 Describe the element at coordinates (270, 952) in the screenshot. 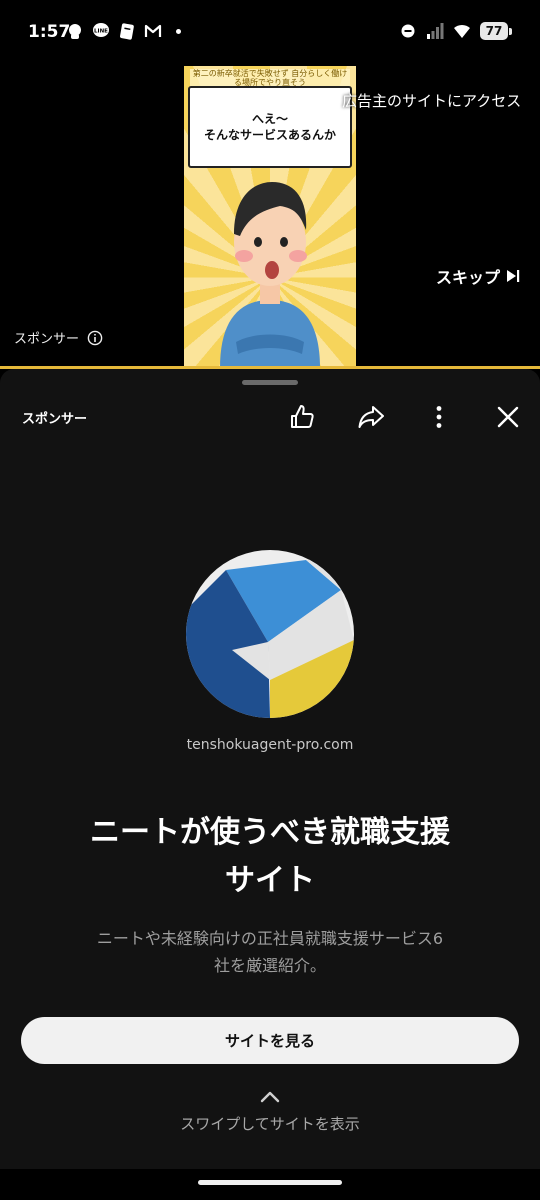

I see `ad-description: ニートや未経験向けの正社員就職支援サービス6 社を厳選紹介。` at that location.